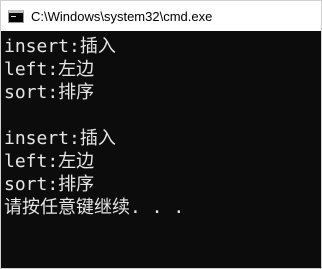  I want to click on window-title: C:\Windows\system32\cmd.exe, so click(122, 16).